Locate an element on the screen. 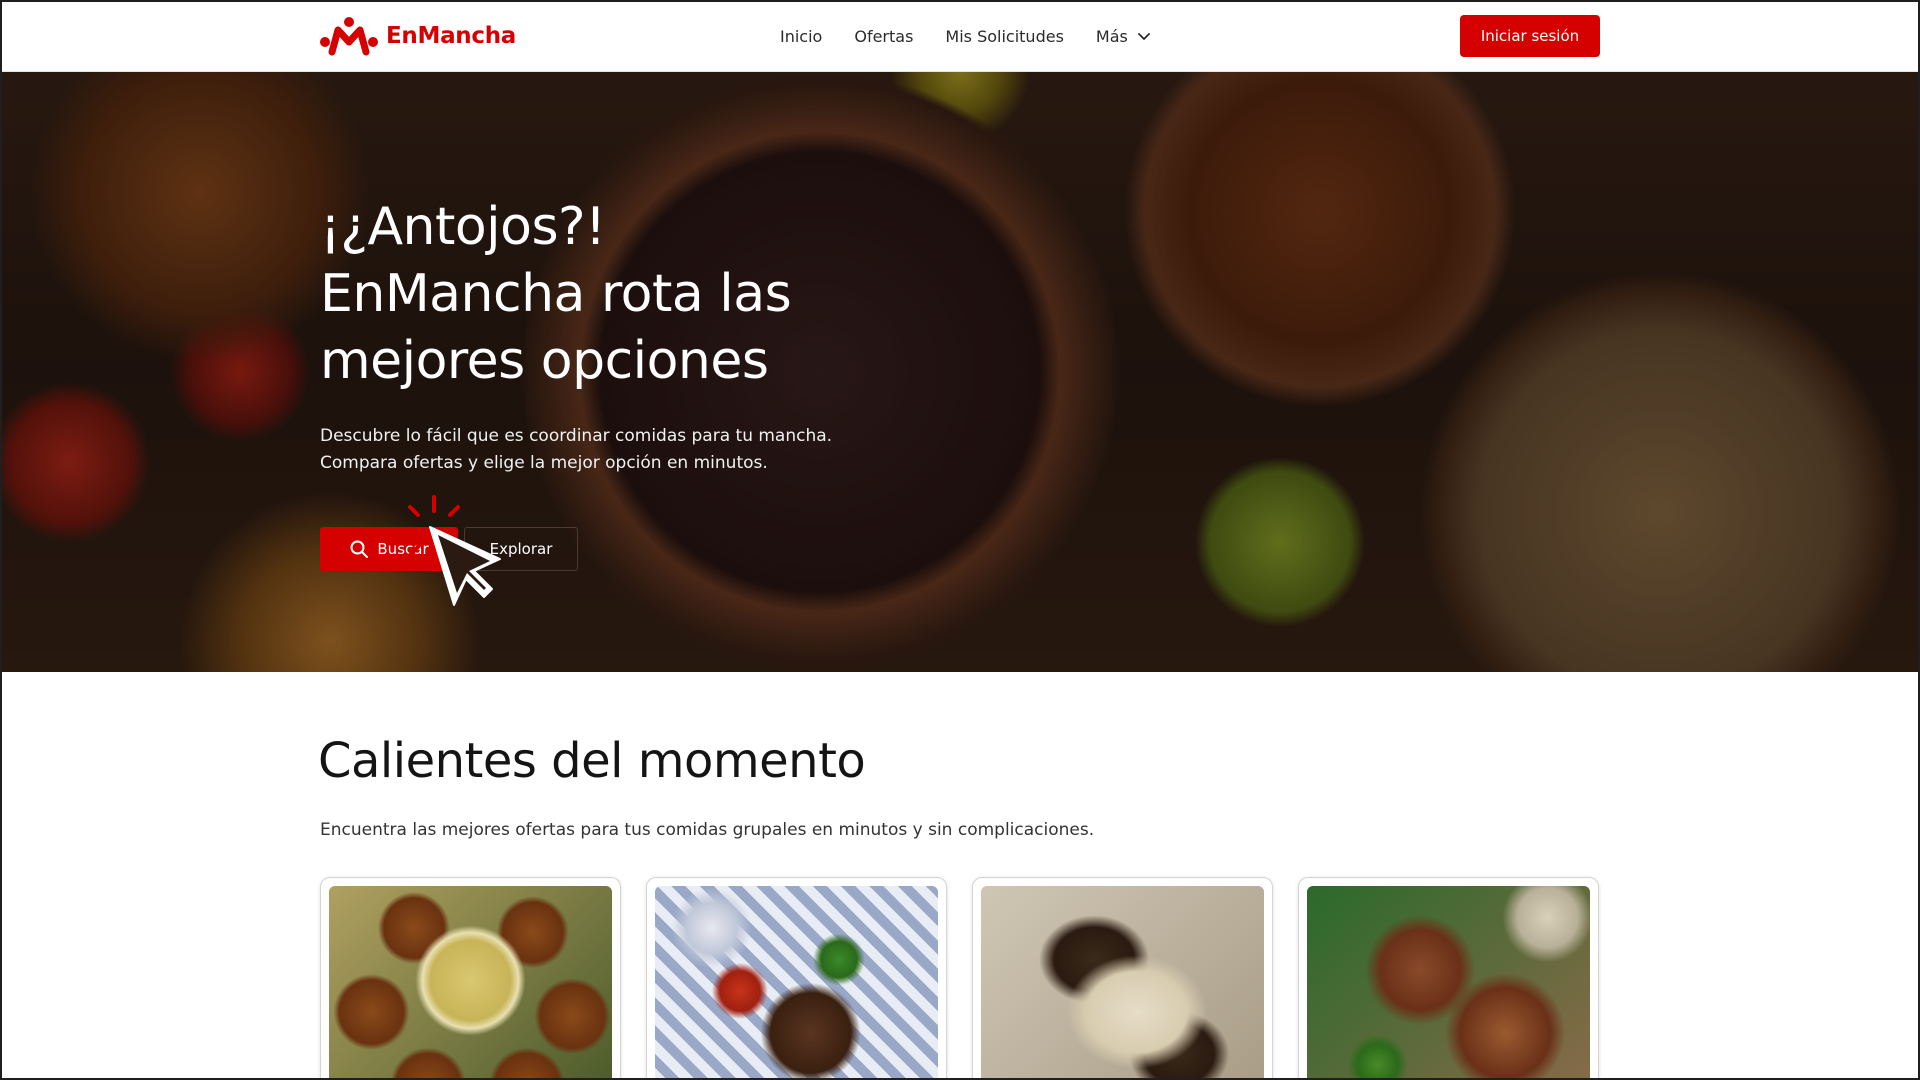 The image size is (1920, 1080). logo-icon is located at coordinates (349, 36).